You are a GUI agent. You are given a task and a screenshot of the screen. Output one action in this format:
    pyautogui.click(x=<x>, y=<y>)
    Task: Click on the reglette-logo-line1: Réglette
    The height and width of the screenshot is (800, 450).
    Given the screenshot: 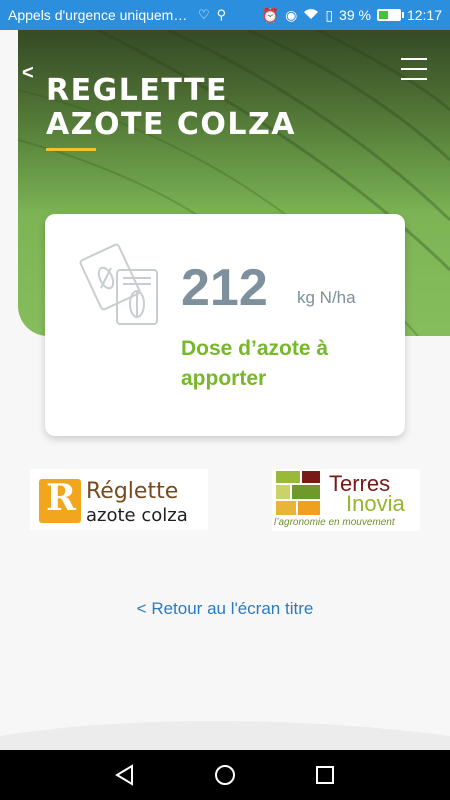 What is the action you would take?
    pyautogui.click(x=132, y=491)
    